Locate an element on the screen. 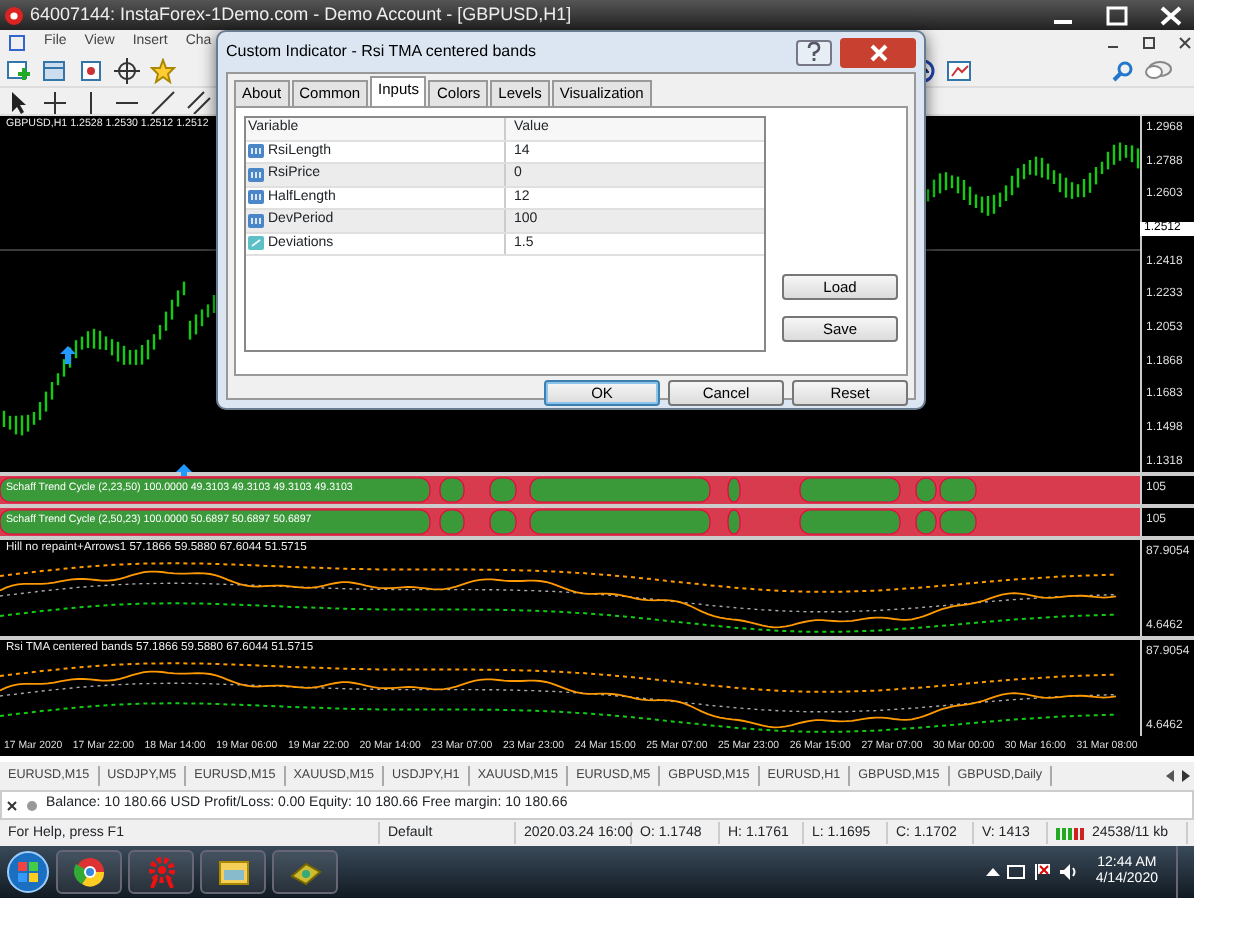 The width and height of the screenshot is (1250, 938). help-icon is located at coordinates (814, 52).